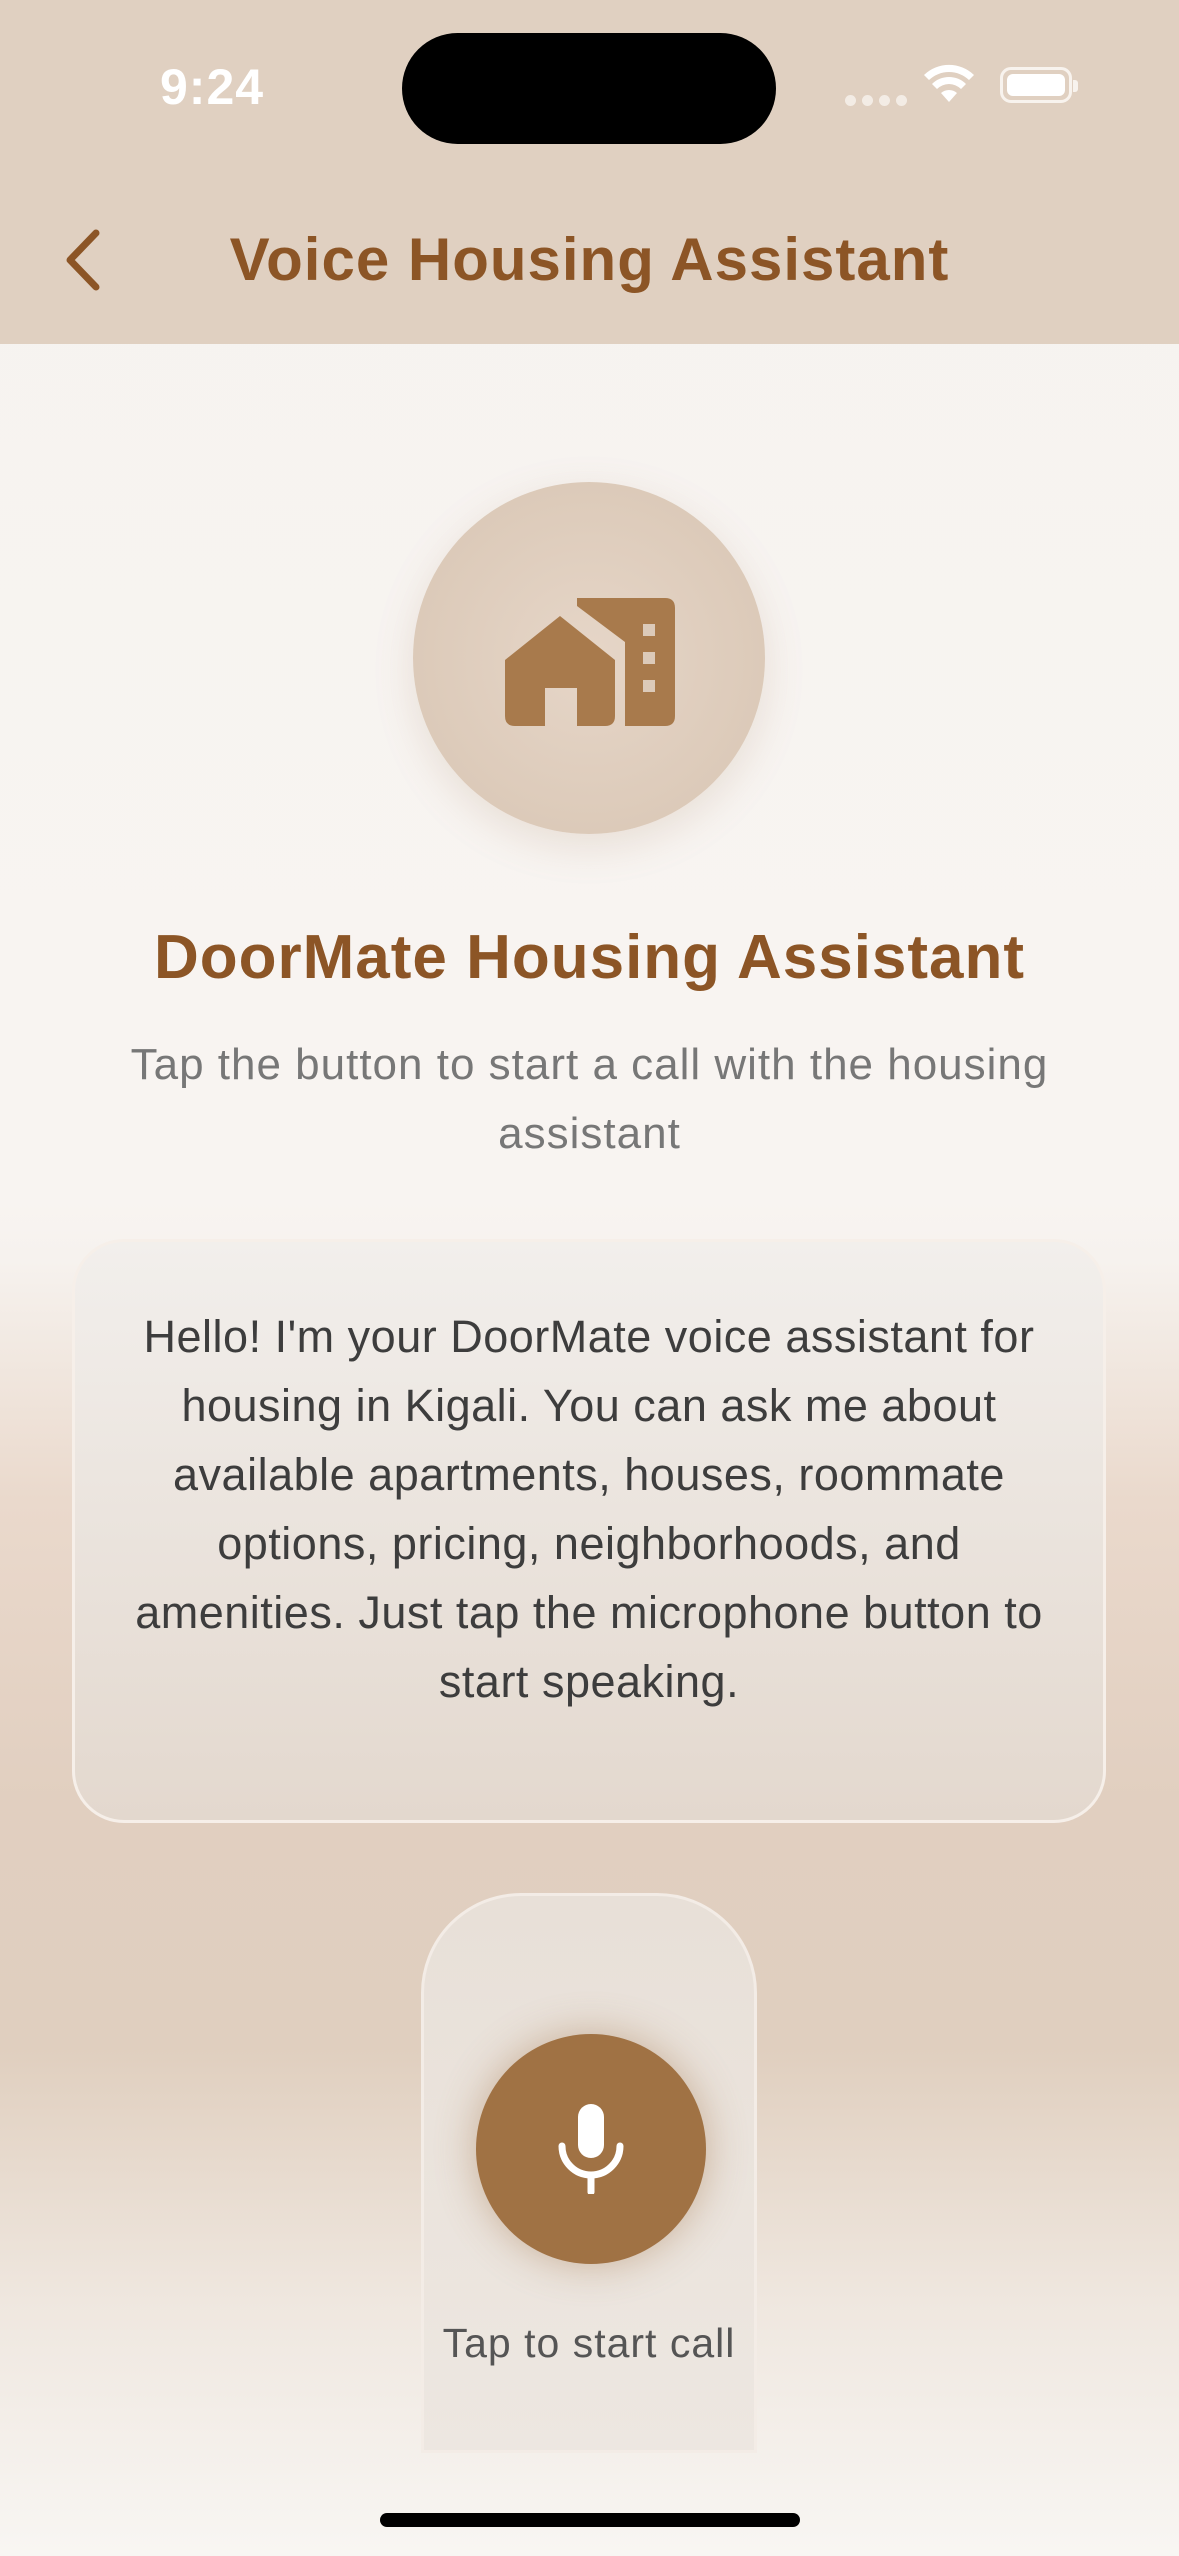  What do you see at coordinates (590, 2520) in the screenshot?
I see `home-indicator` at bounding box center [590, 2520].